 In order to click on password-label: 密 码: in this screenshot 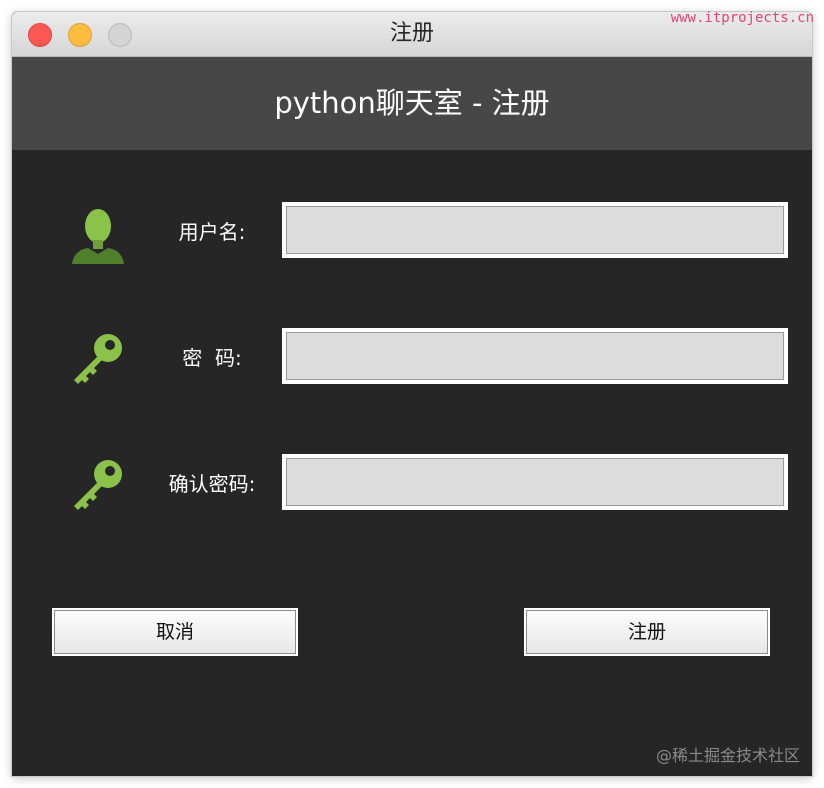, I will do `click(212, 358)`.